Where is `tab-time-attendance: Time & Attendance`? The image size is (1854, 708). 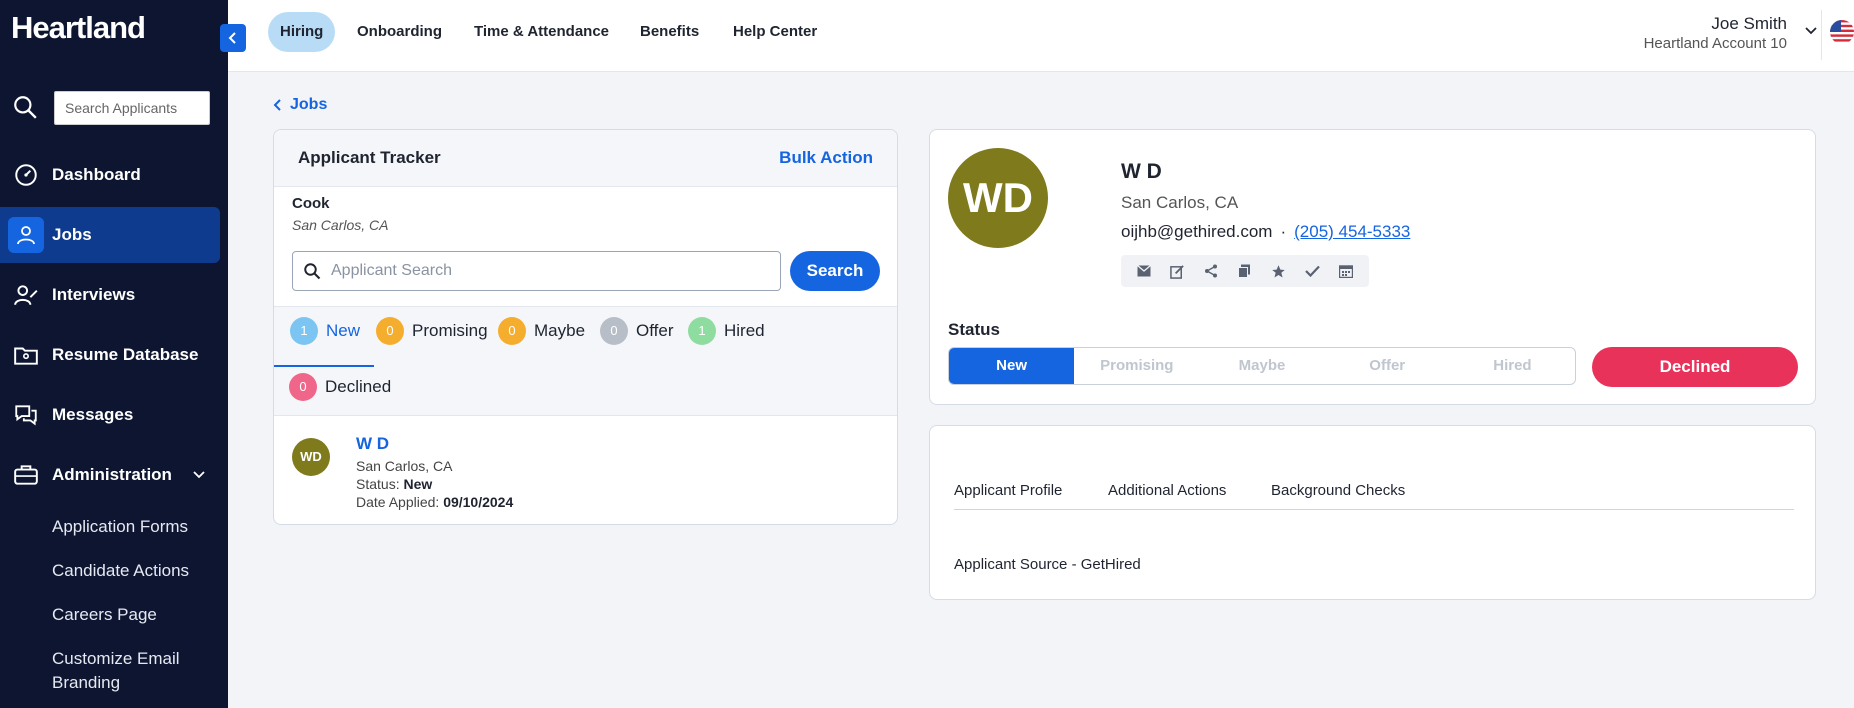
tab-time-attendance: Time & Attendance is located at coordinates (541, 32).